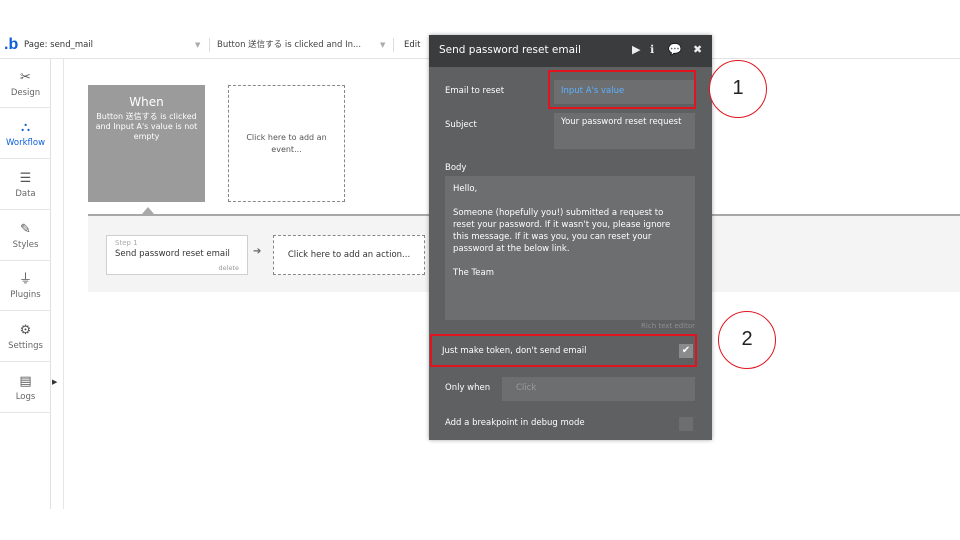 The height and width of the screenshot is (540, 960). Describe the element at coordinates (25, 245) in the screenshot. I see `sidebar-item-label: Styles` at that location.